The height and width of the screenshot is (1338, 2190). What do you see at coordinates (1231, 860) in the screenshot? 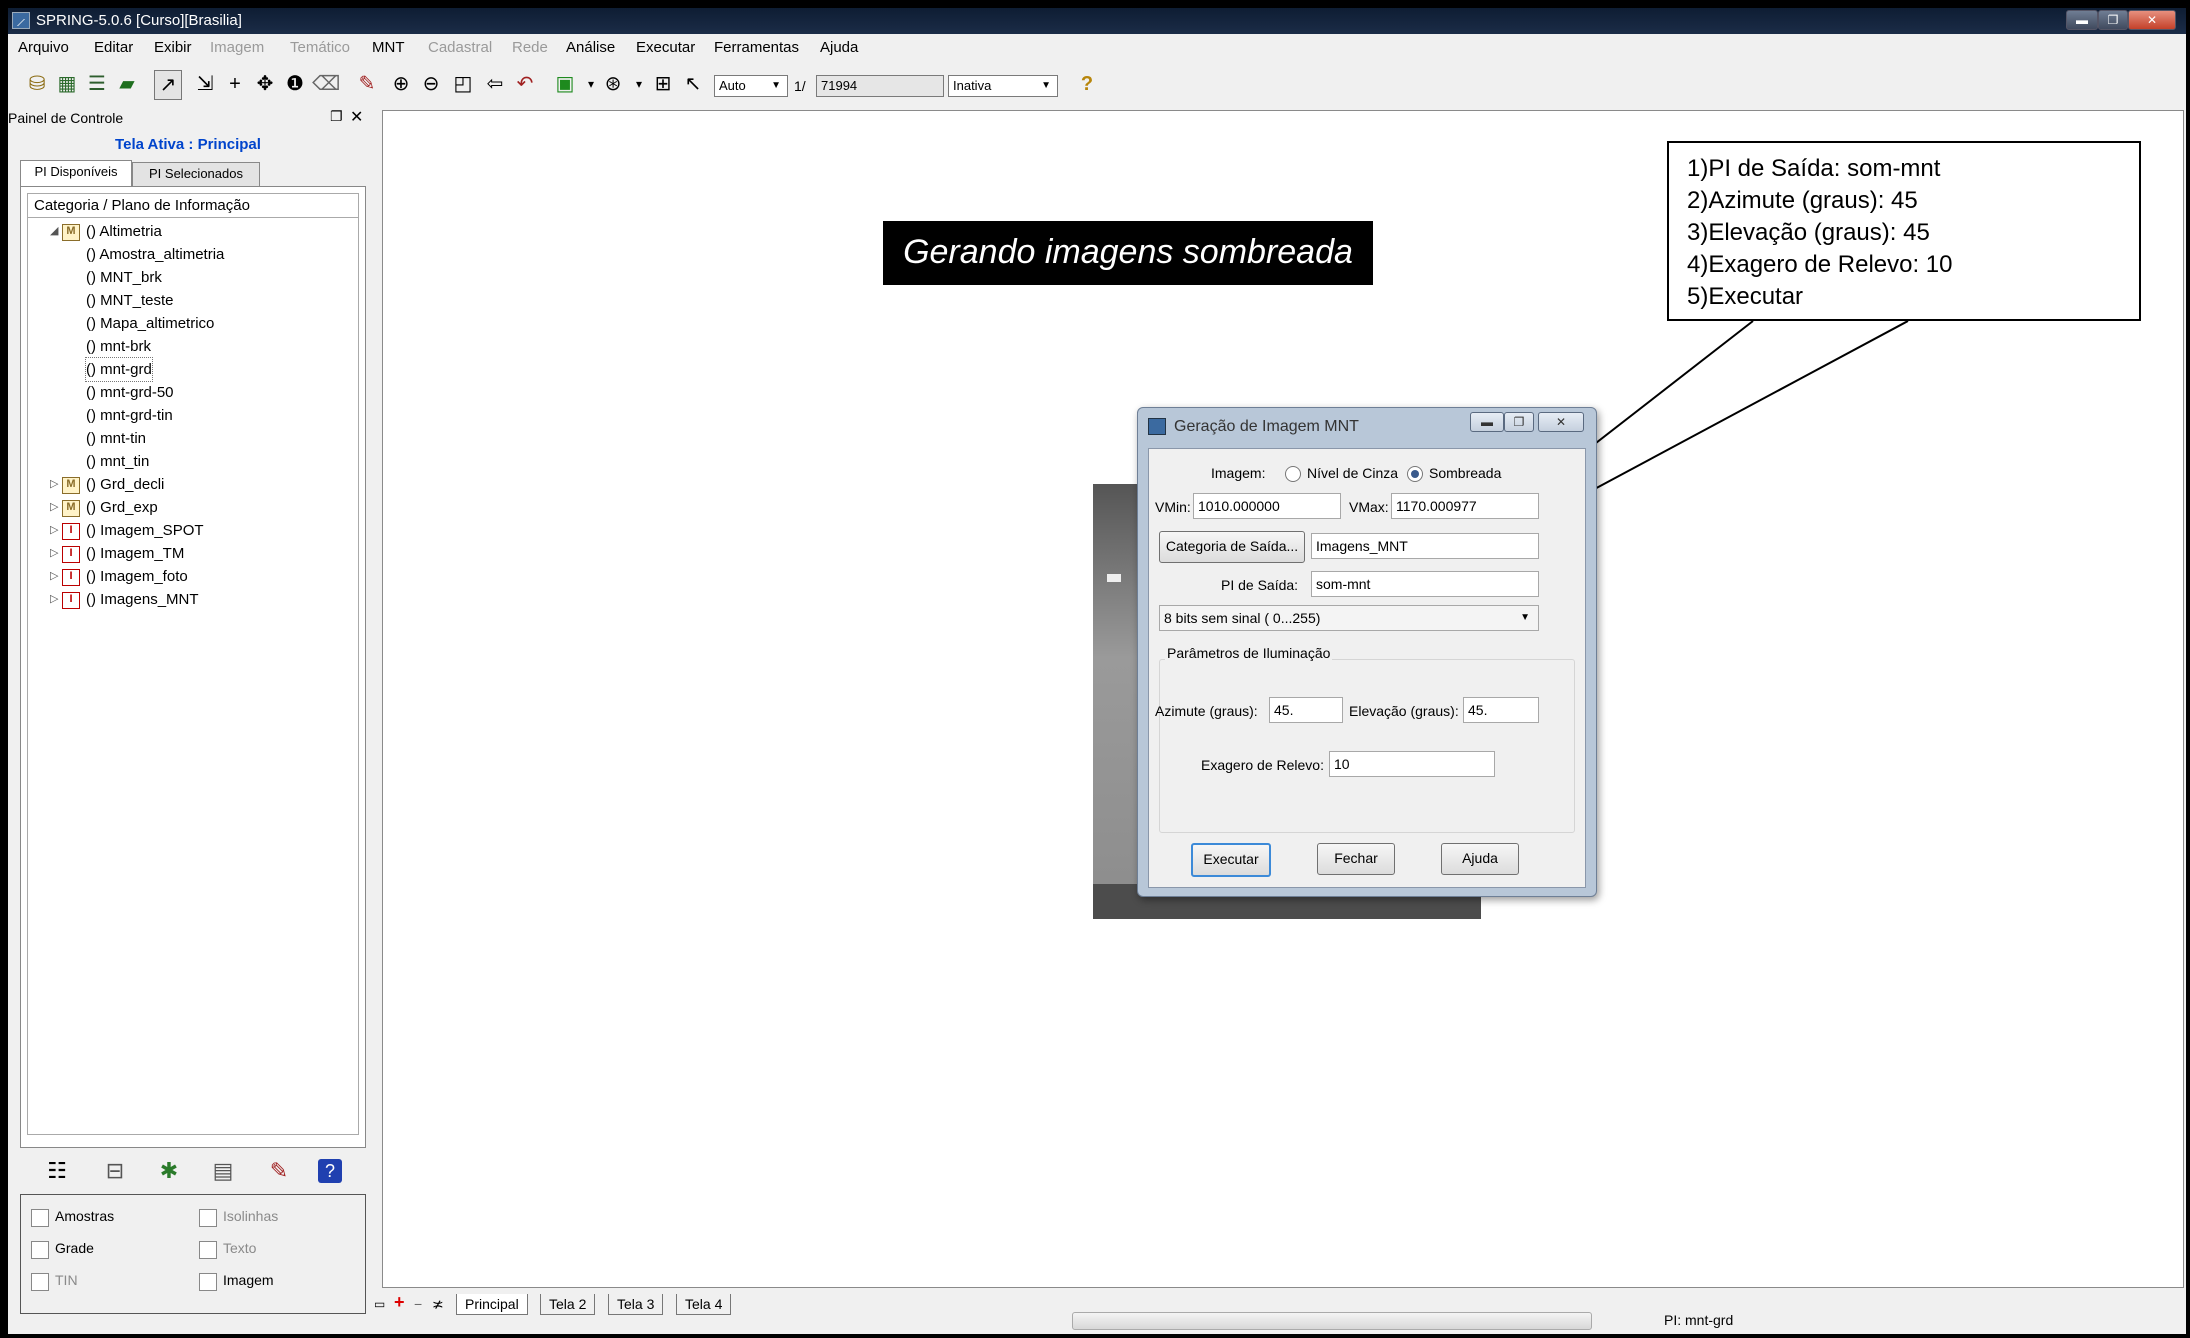
I see `executar-button: Executar` at bounding box center [1231, 860].